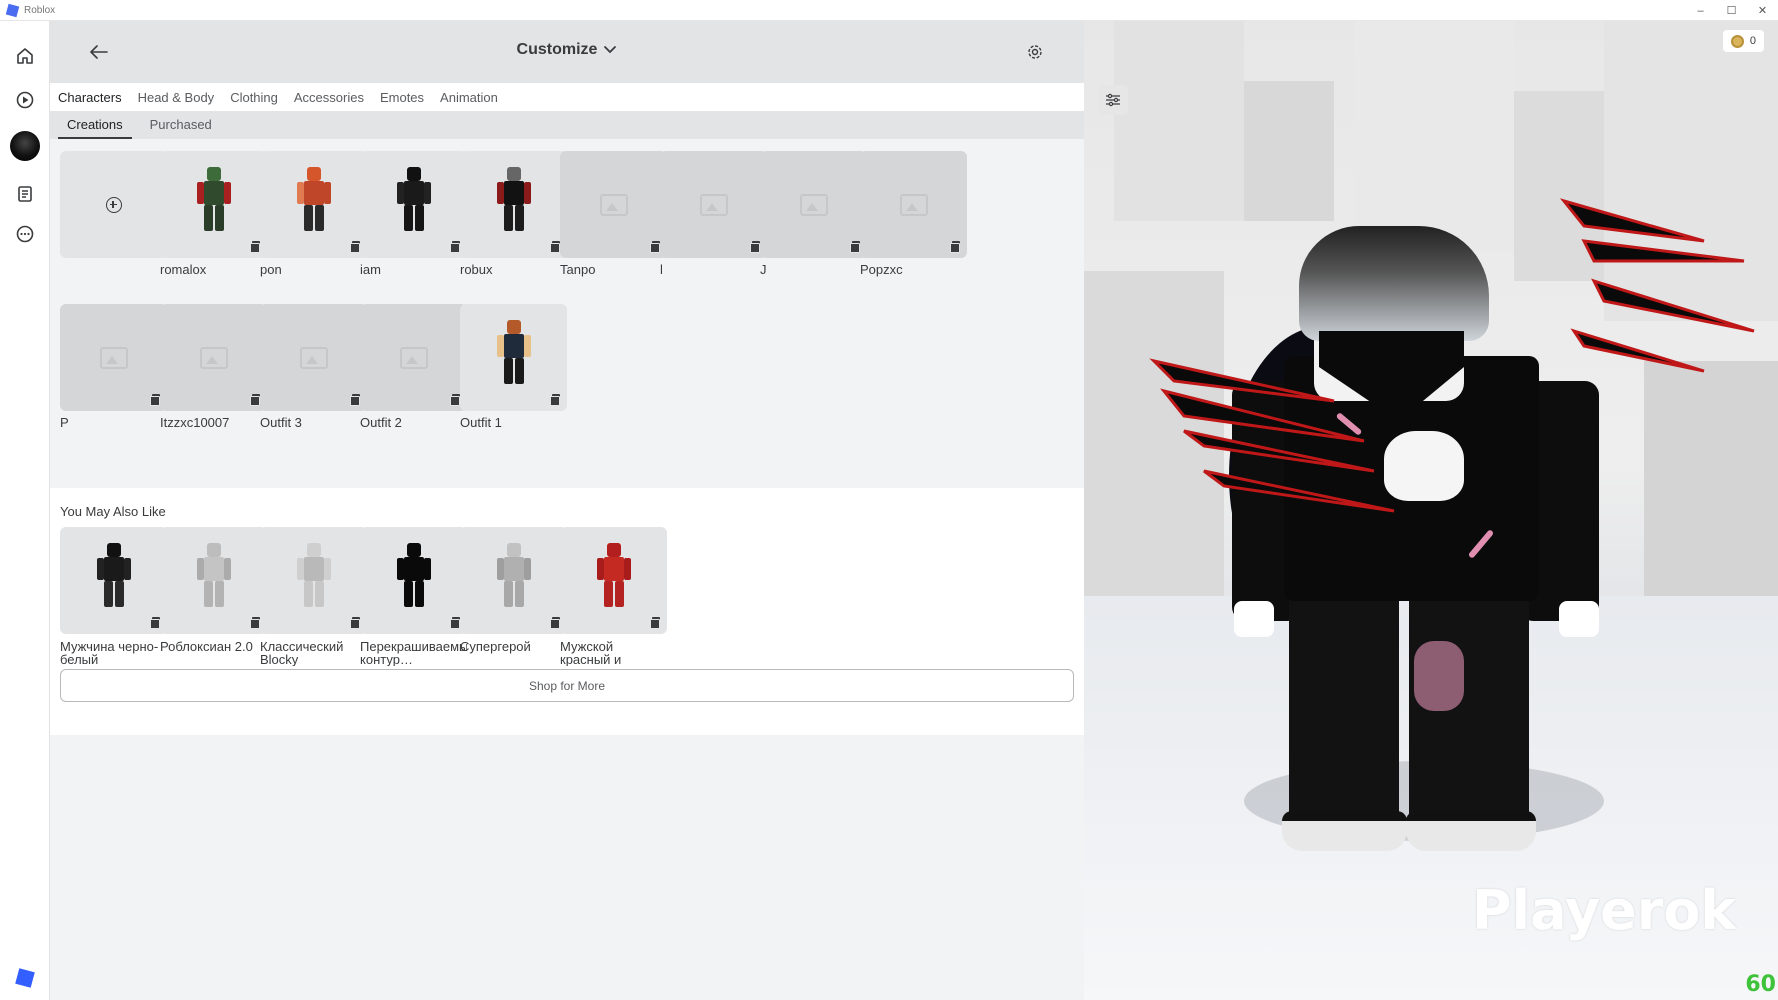 Image resolution: width=1778 pixels, height=1000 pixels. I want to click on gear-icon, so click(1035, 52).